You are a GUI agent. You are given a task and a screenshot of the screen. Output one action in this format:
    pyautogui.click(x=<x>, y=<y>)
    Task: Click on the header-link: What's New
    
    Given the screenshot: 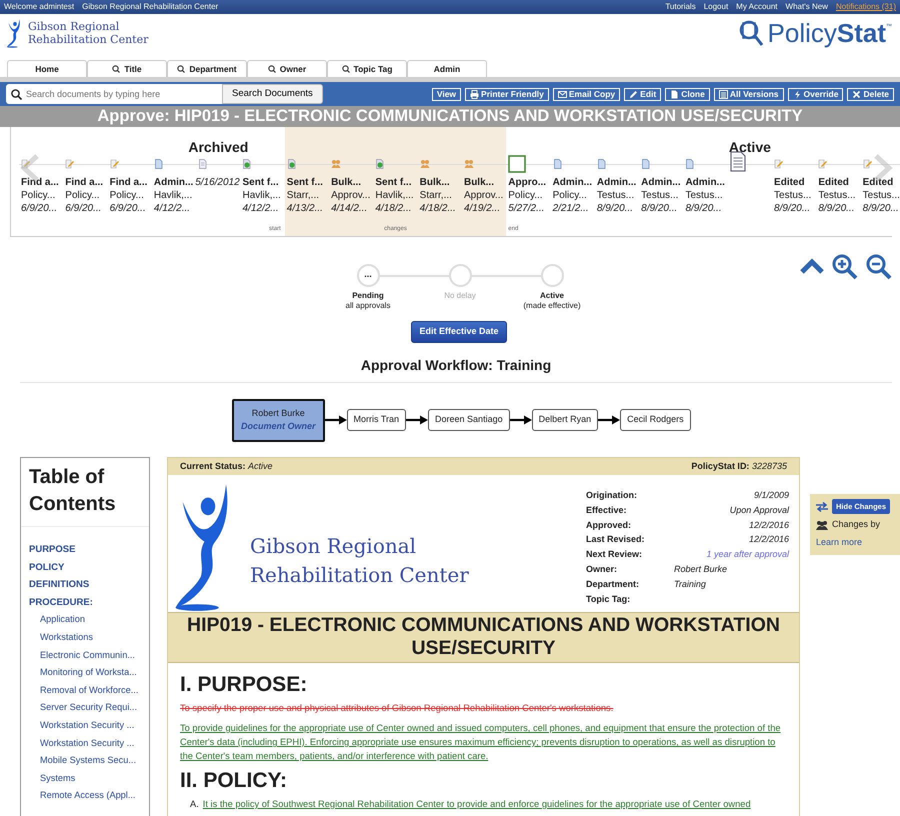 What is the action you would take?
    pyautogui.click(x=807, y=7)
    